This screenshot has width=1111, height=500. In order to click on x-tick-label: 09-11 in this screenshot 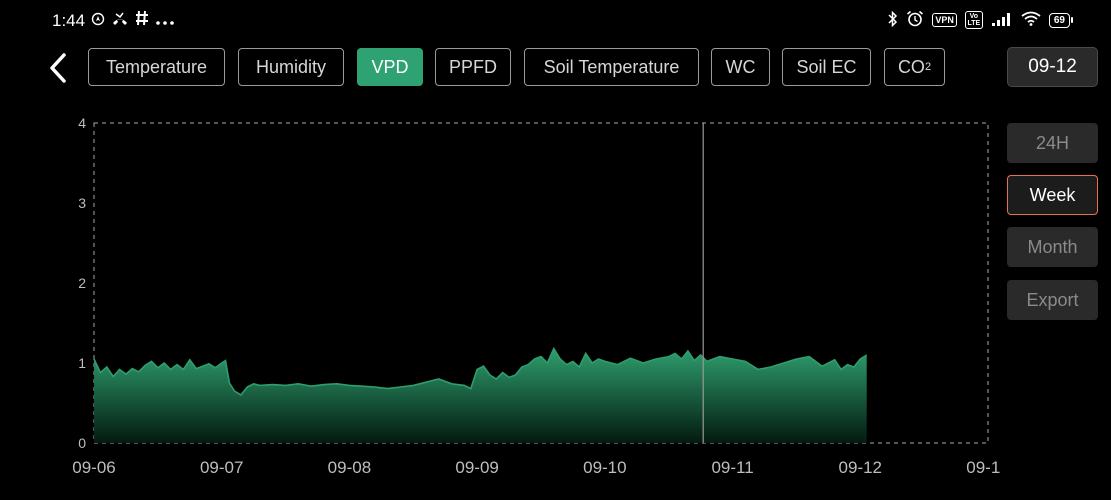, I will do `click(732, 467)`.